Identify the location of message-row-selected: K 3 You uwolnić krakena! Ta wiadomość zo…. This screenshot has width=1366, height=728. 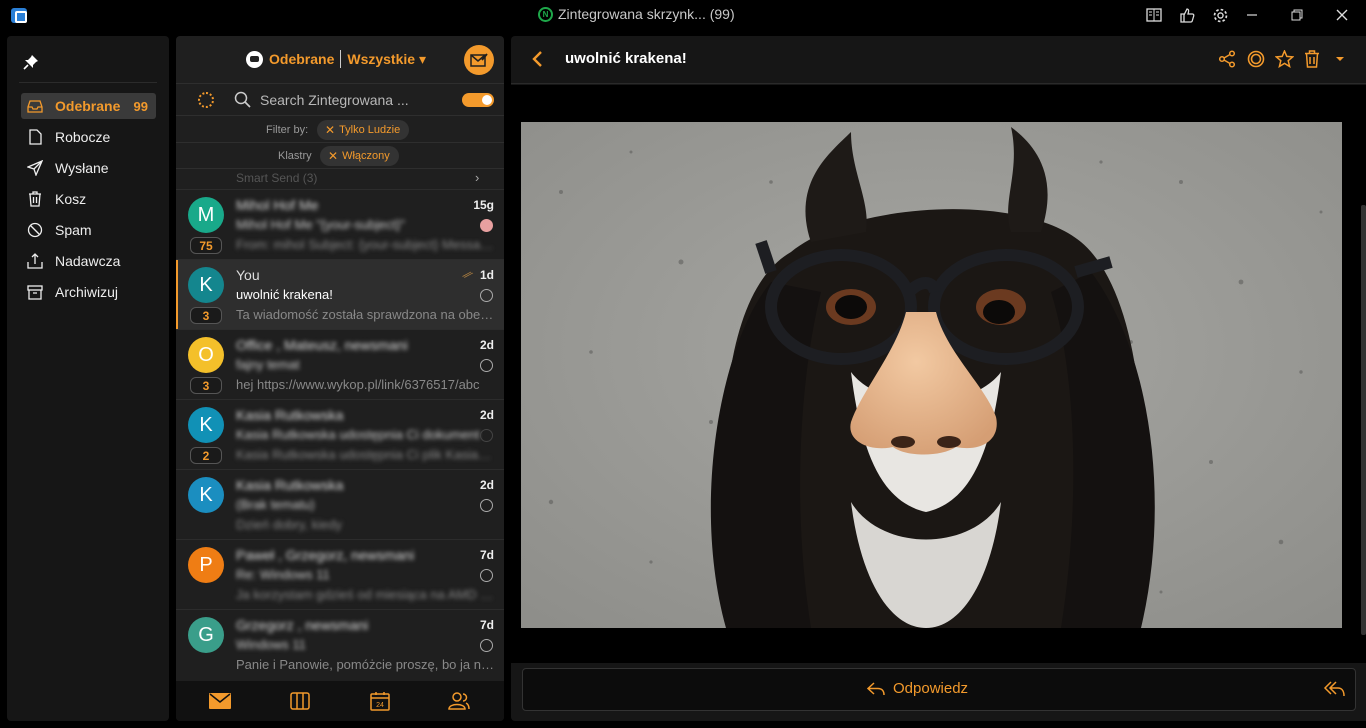
(340, 294).